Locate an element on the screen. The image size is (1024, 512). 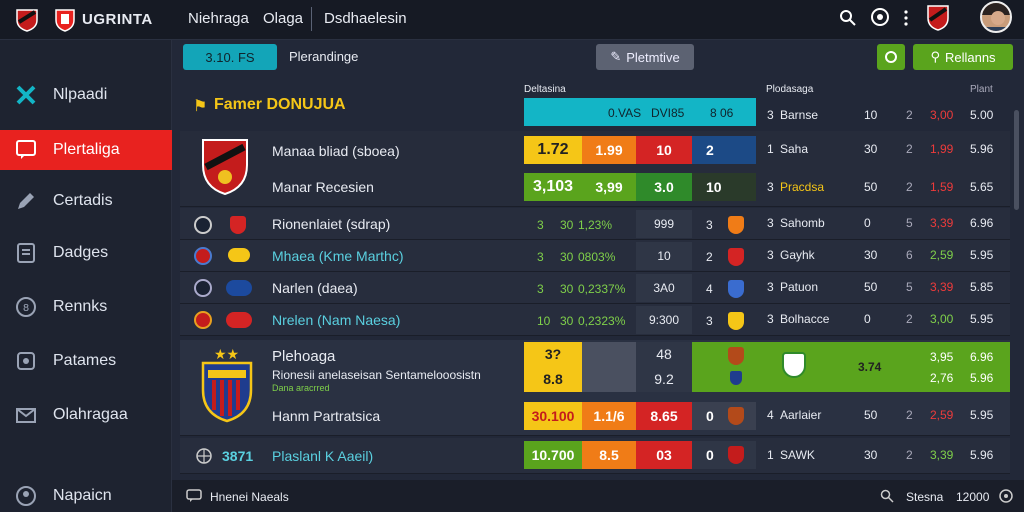
featured-title: Manaa bliad (sboea) is located at coordinates (336, 151).